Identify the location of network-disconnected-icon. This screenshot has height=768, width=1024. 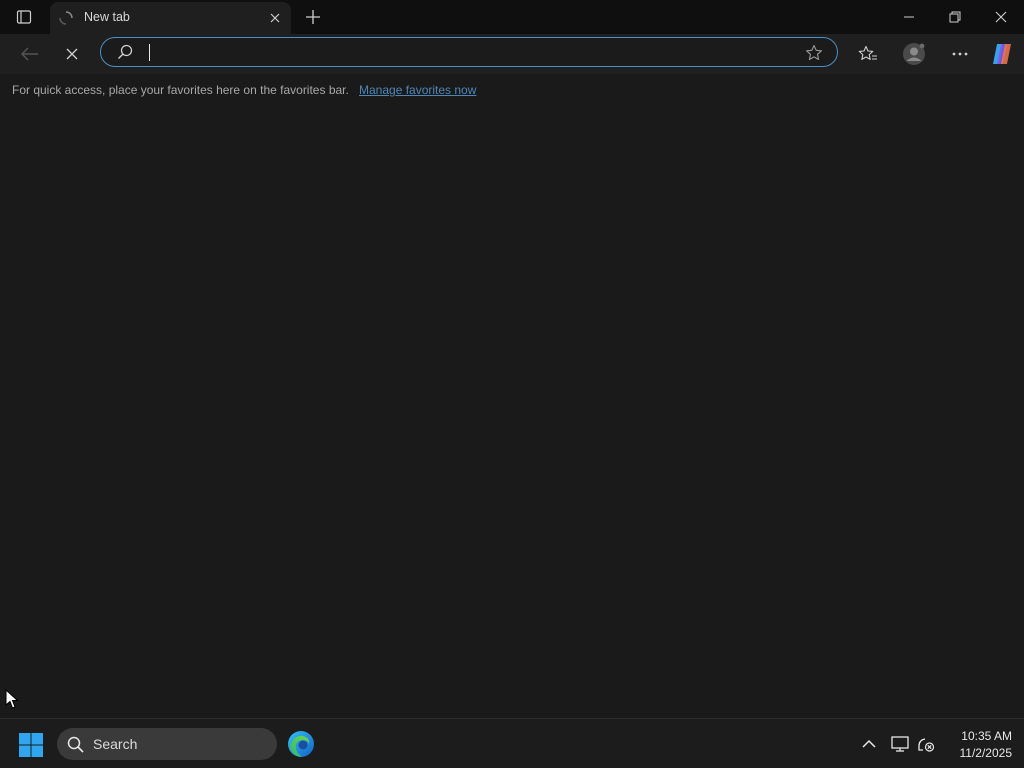
(926, 745).